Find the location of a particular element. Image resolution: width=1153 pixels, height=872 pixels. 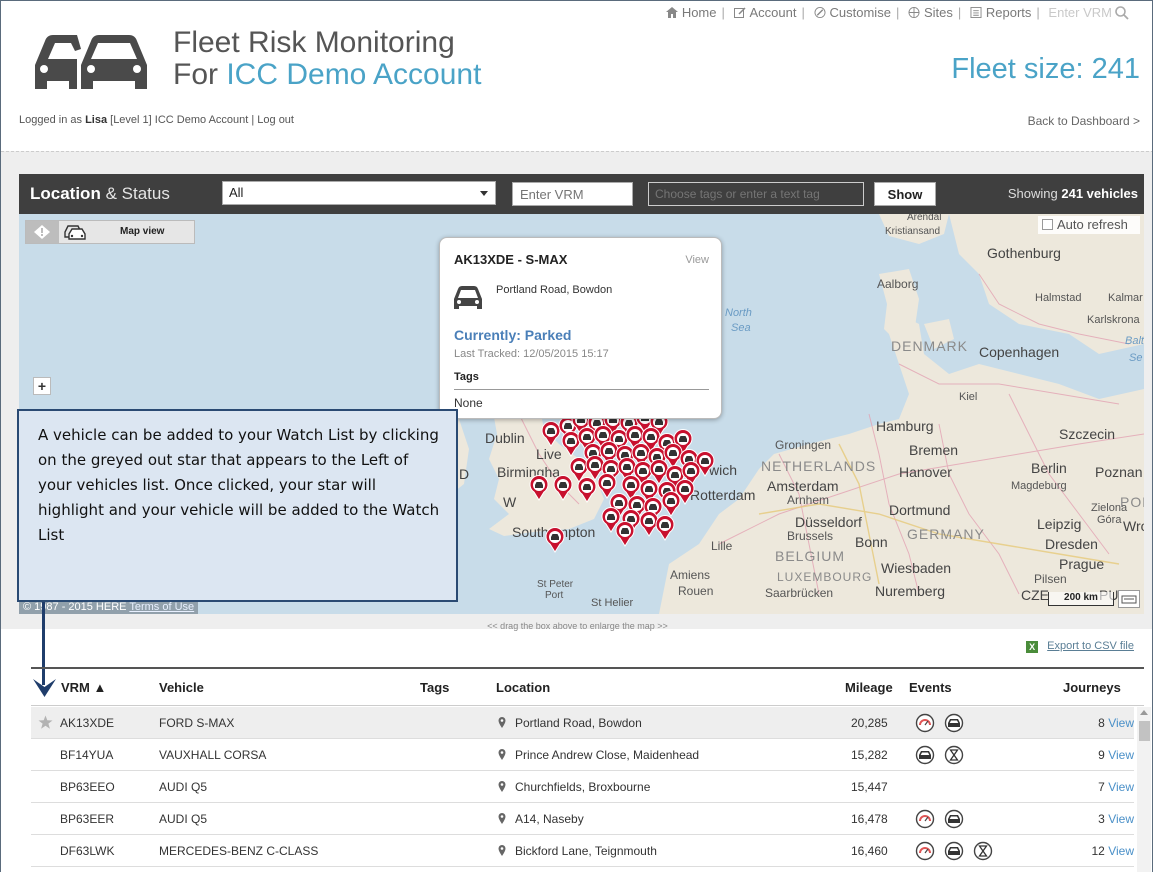

cell-location: Bickford Lane, Teignmouth is located at coordinates (577, 851).